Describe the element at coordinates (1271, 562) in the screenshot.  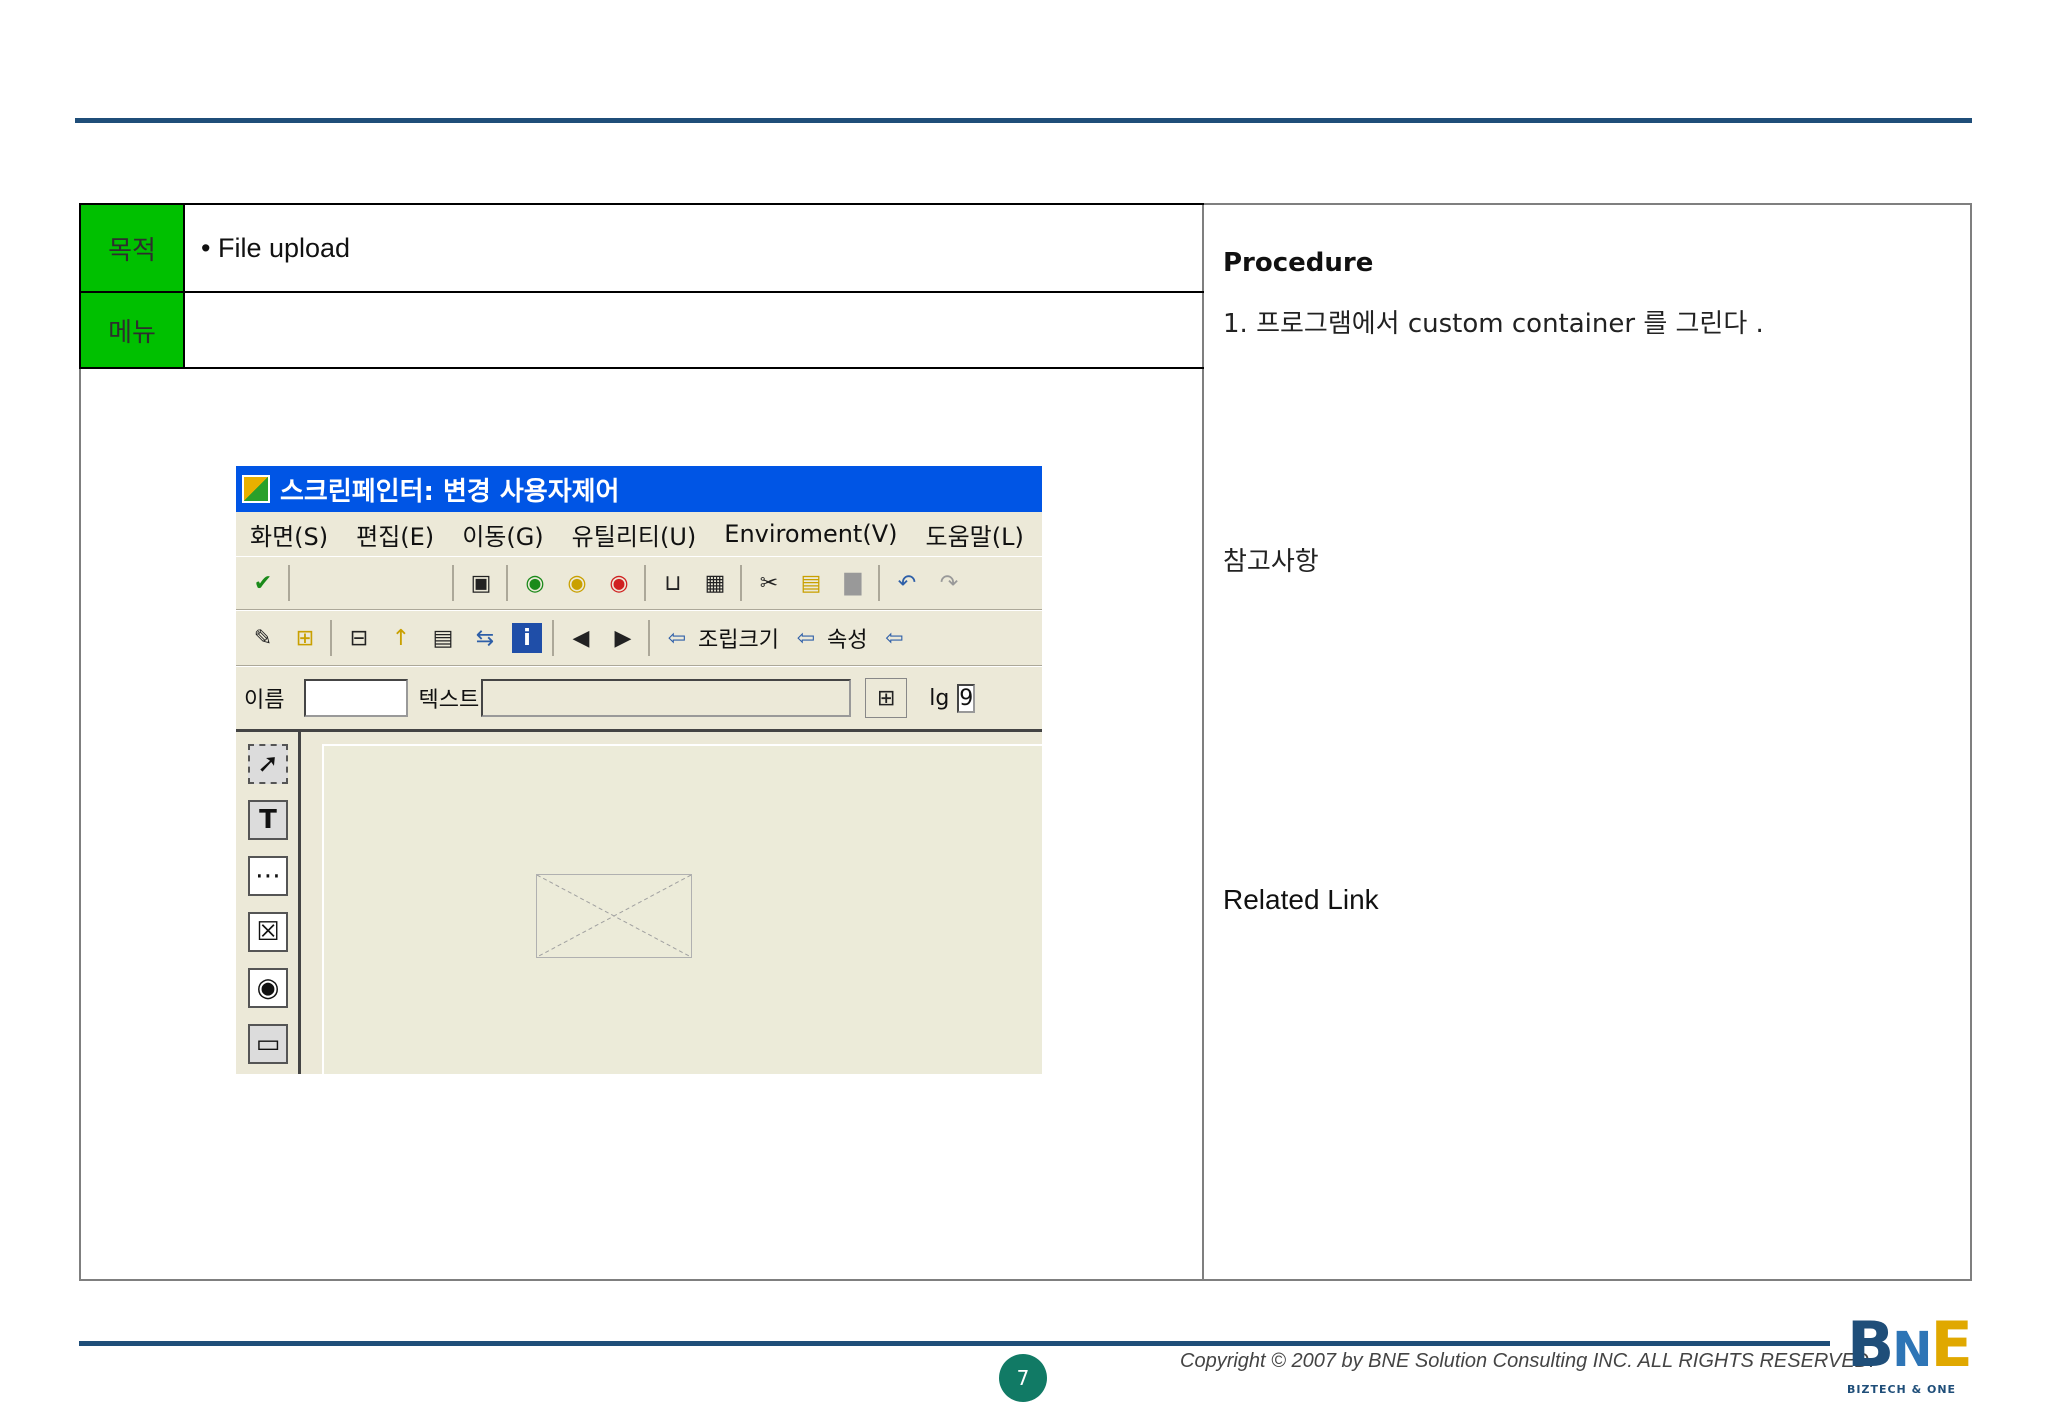
I see `notes-title: 참고사항` at that location.